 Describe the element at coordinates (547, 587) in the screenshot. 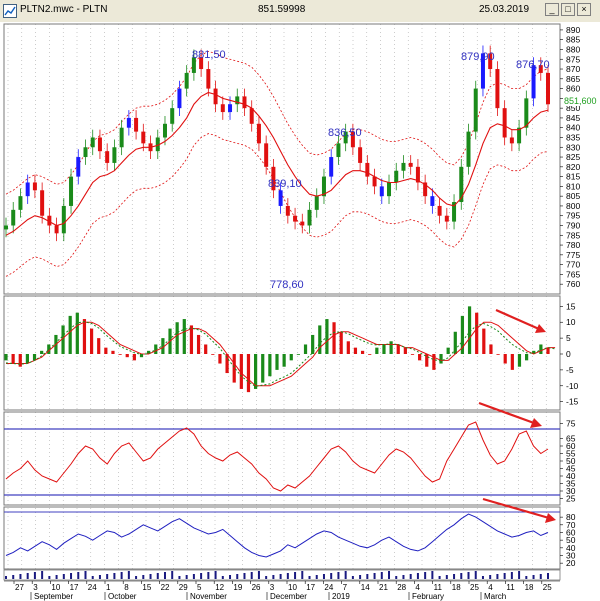

I see `date-tick-label: 25` at that location.